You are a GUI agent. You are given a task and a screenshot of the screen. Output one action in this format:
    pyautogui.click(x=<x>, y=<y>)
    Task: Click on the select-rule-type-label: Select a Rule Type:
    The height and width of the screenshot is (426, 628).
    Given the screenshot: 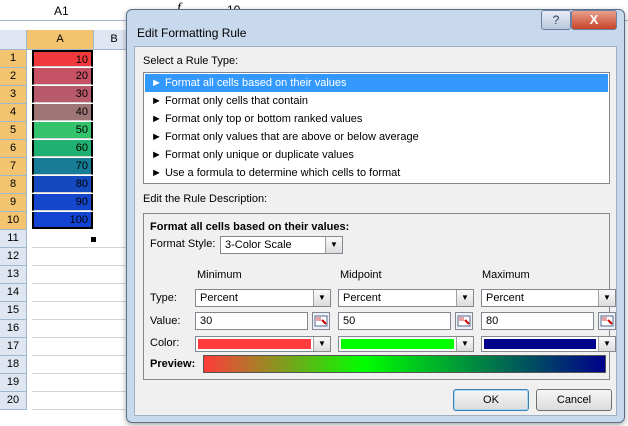 What is the action you would take?
    pyautogui.click(x=191, y=61)
    